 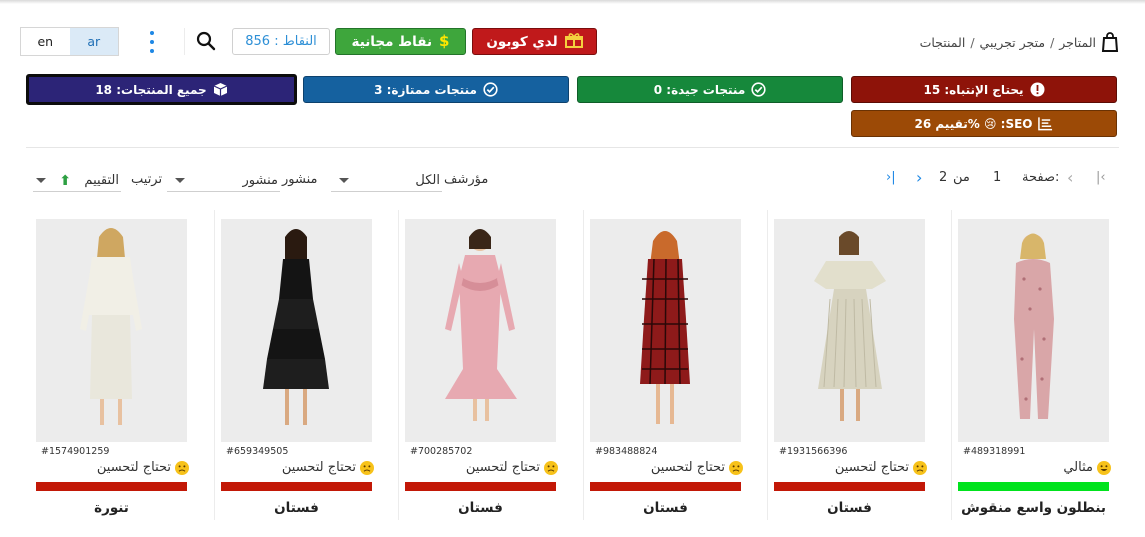 What do you see at coordinates (984, 123) in the screenshot?
I see `seo-score-card: تقييم 26% 😢 :SEO` at bounding box center [984, 123].